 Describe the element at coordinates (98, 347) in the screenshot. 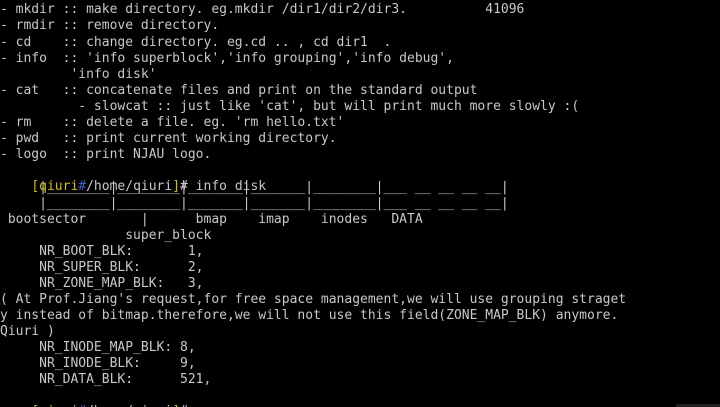

I see `nr-inode-map-blk: NR_INODE_MAP_BLK: 8,` at that location.